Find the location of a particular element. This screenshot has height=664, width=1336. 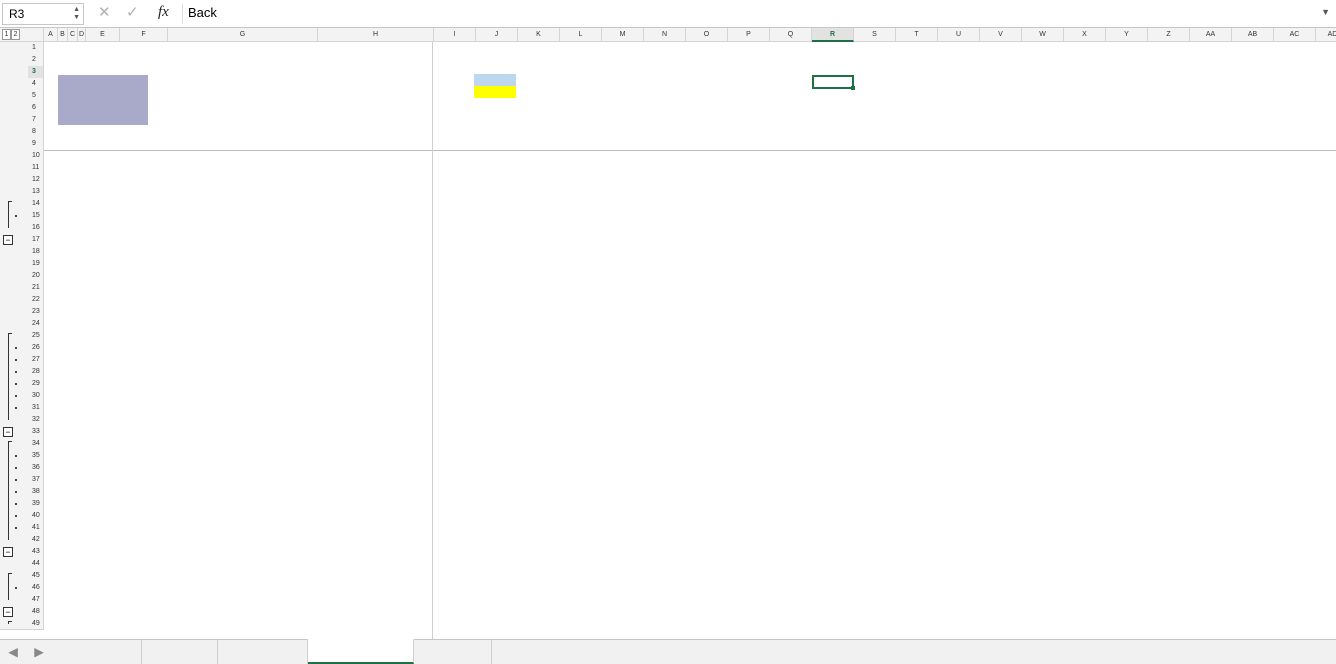

column-header: M is located at coordinates (623, 35).